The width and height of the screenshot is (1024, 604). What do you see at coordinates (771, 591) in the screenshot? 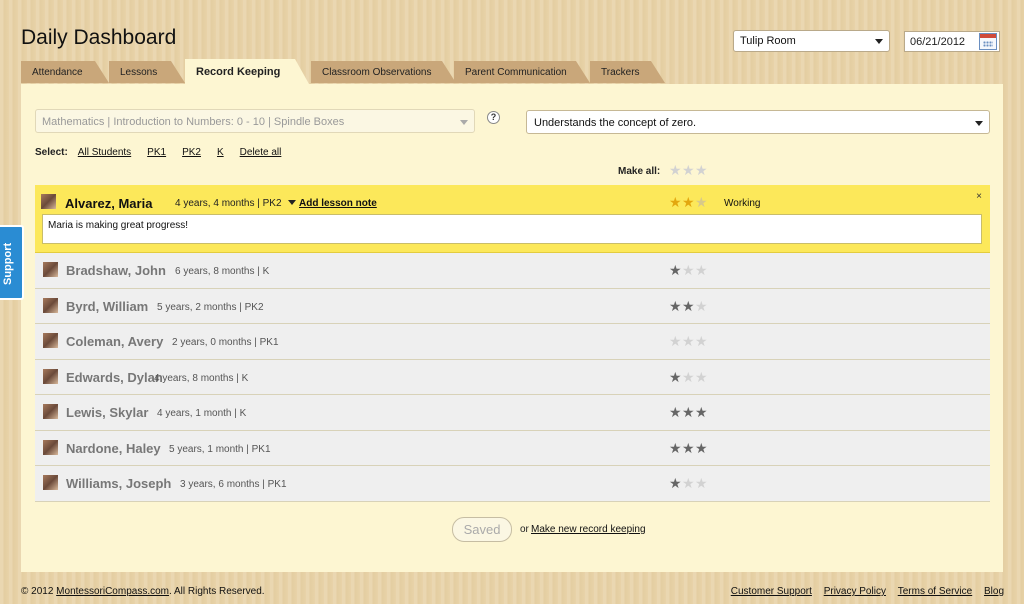
I see `customer-support-link: Customer Support` at bounding box center [771, 591].